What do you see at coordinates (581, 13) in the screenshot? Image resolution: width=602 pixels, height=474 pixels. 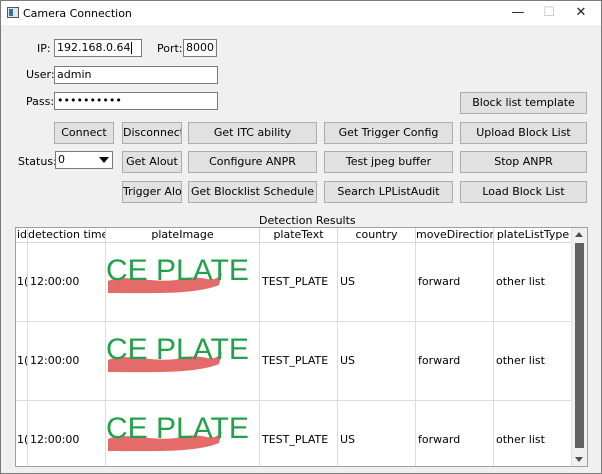 I see `close-button: ✕` at bounding box center [581, 13].